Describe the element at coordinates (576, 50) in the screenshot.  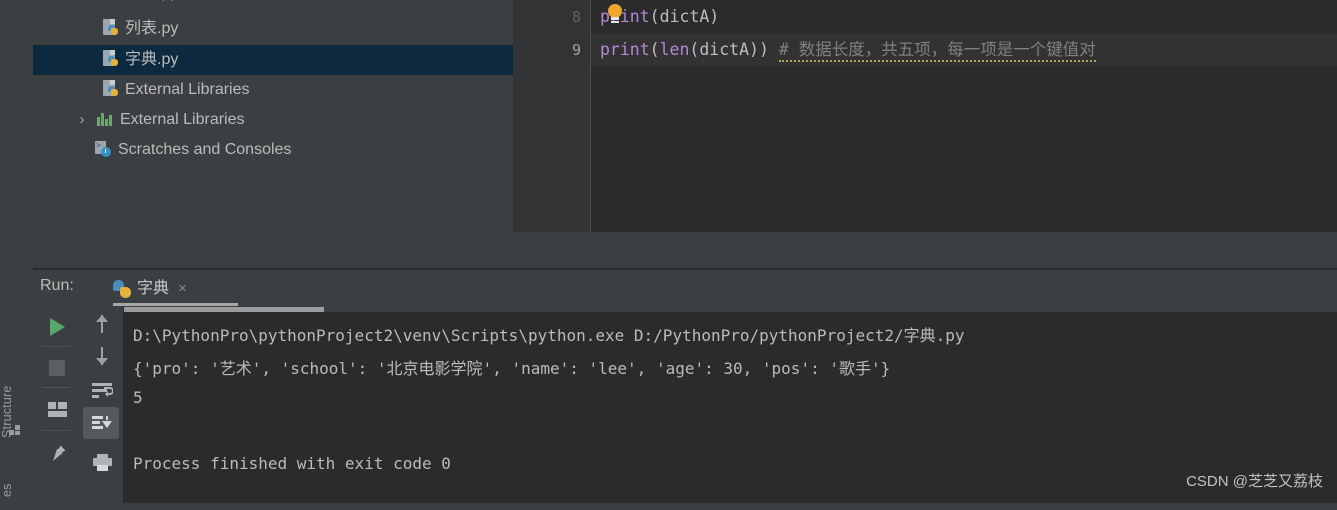
I see `line-number-current: 9` at that location.